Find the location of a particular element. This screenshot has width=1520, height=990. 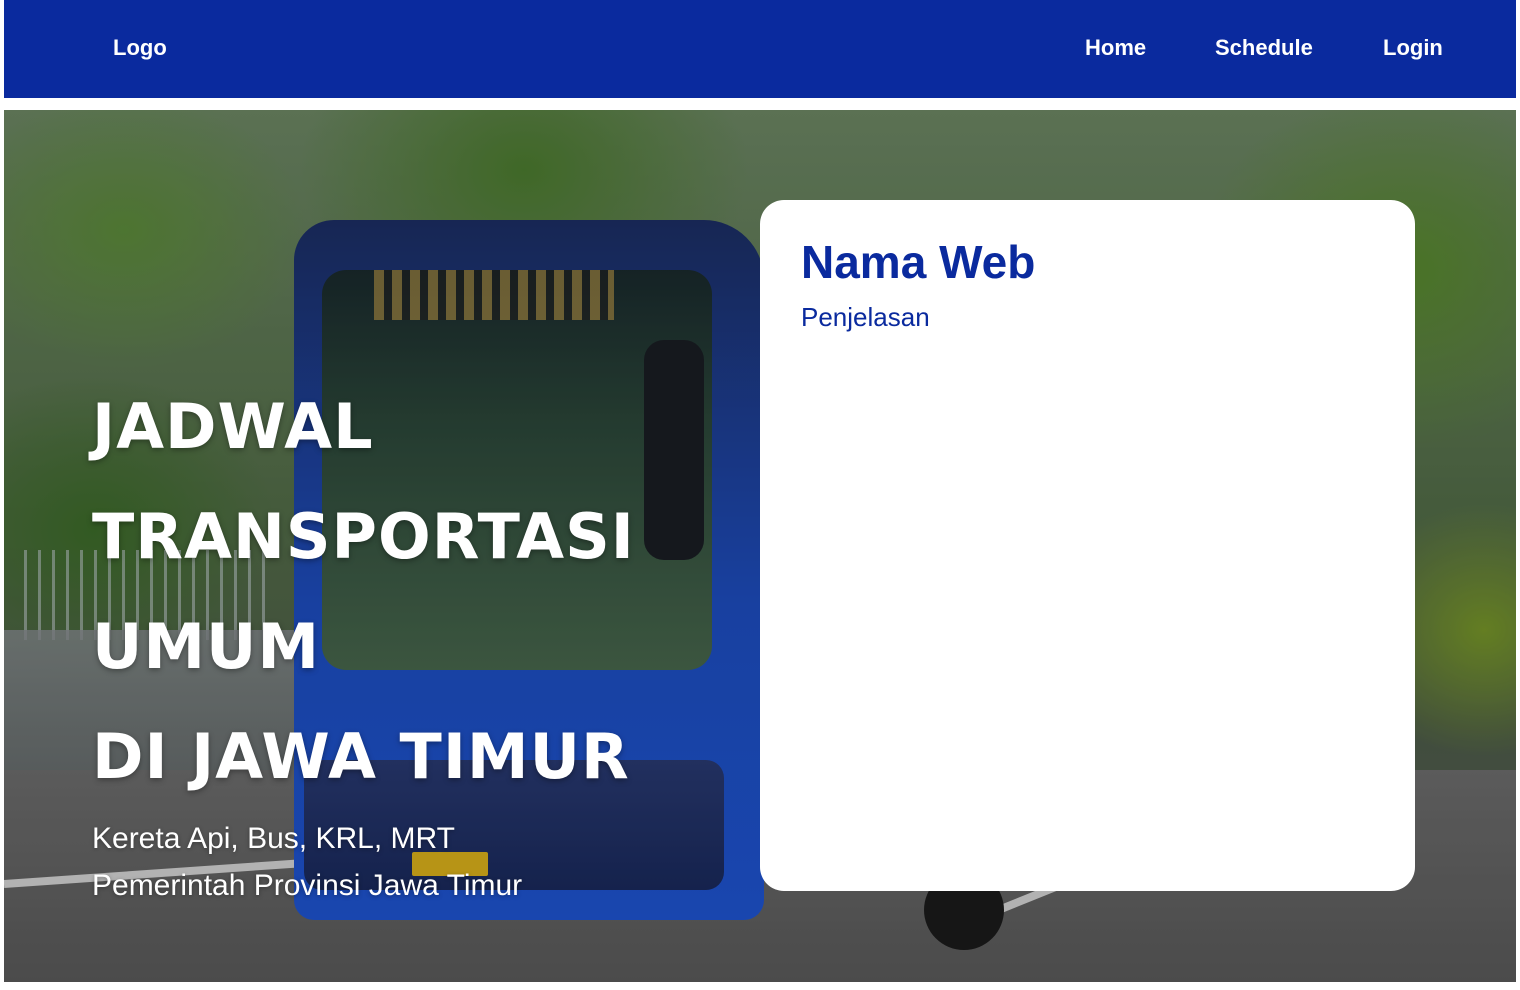

card-title: Nama Web is located at coordinates (918, 262).